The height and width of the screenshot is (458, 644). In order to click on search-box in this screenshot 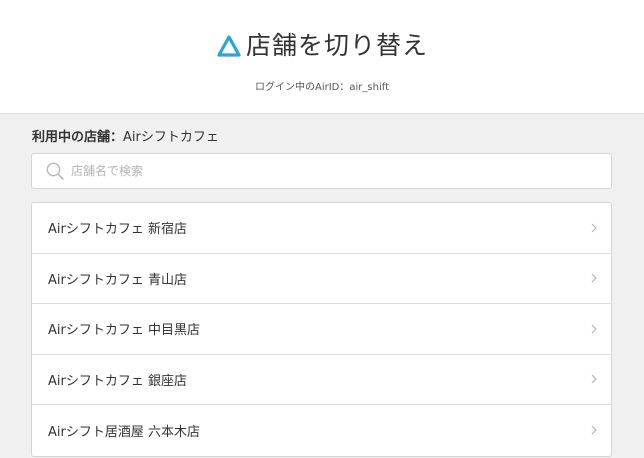, I will do `click(321, 171)`.